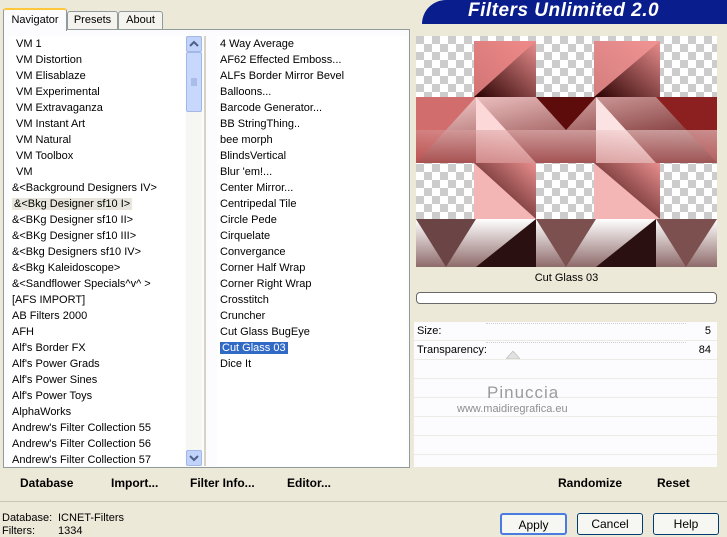 This screenshot has height=537, width=727. What do you see at coordinates (64, 268) in the screenshot?
I see `list-item: &<Bkg Kaleidoscope>` at bounding box center [64, 268].